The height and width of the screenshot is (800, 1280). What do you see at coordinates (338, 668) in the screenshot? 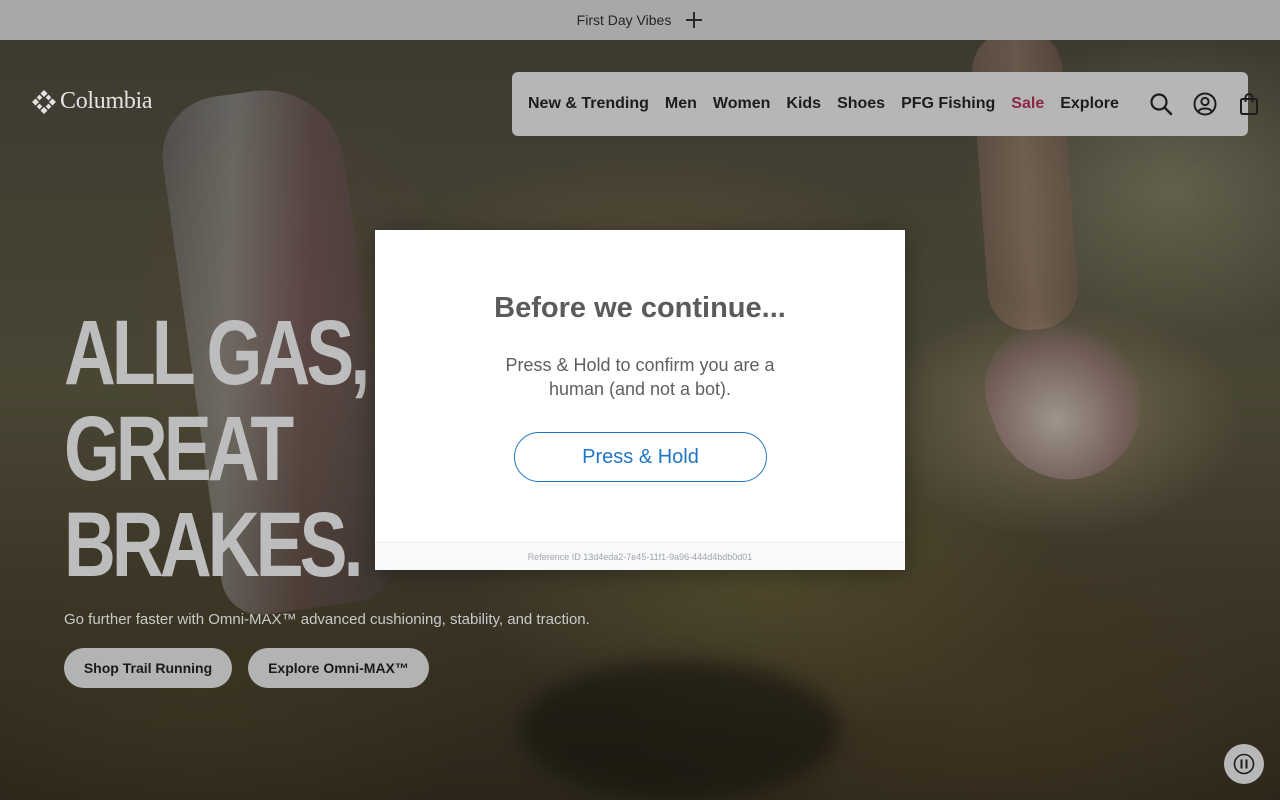
I see `explore-omni-max-button: Explore Omni-MAX™` at bounding box center [338, 668].